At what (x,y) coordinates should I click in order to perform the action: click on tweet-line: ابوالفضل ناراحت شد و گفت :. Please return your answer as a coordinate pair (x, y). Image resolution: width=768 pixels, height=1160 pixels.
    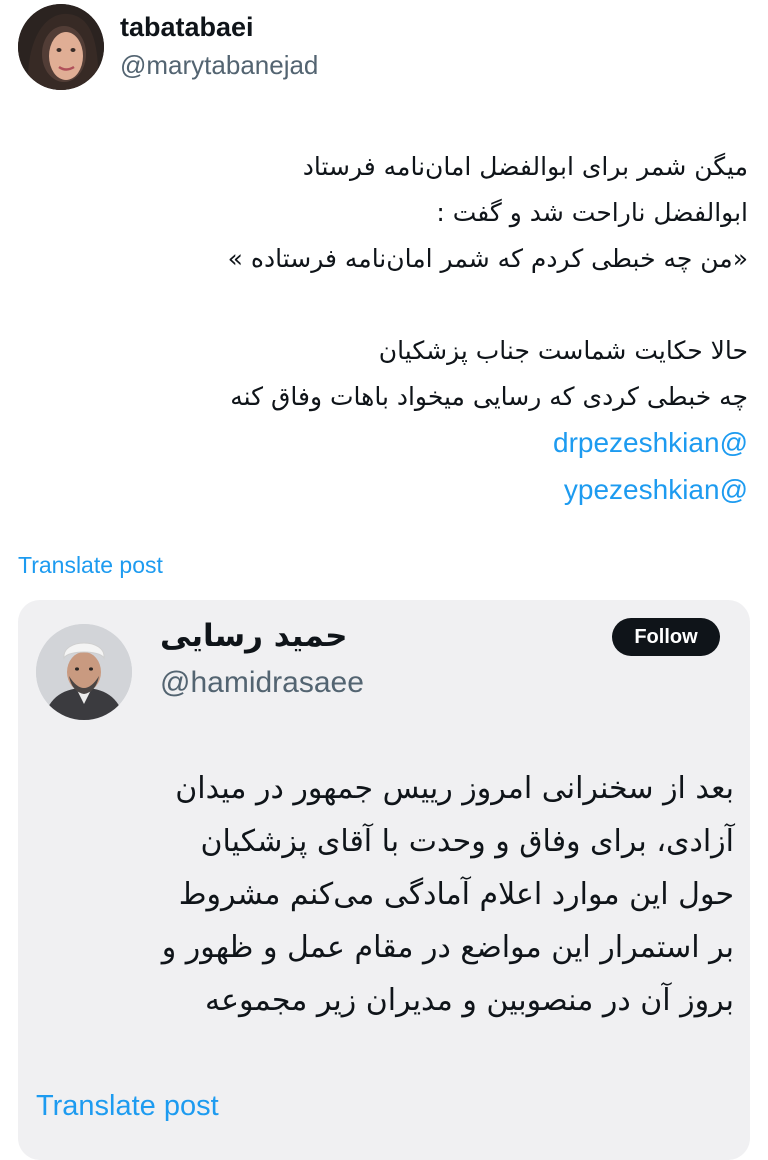
    Looking at the image, I should click on (592, 212).